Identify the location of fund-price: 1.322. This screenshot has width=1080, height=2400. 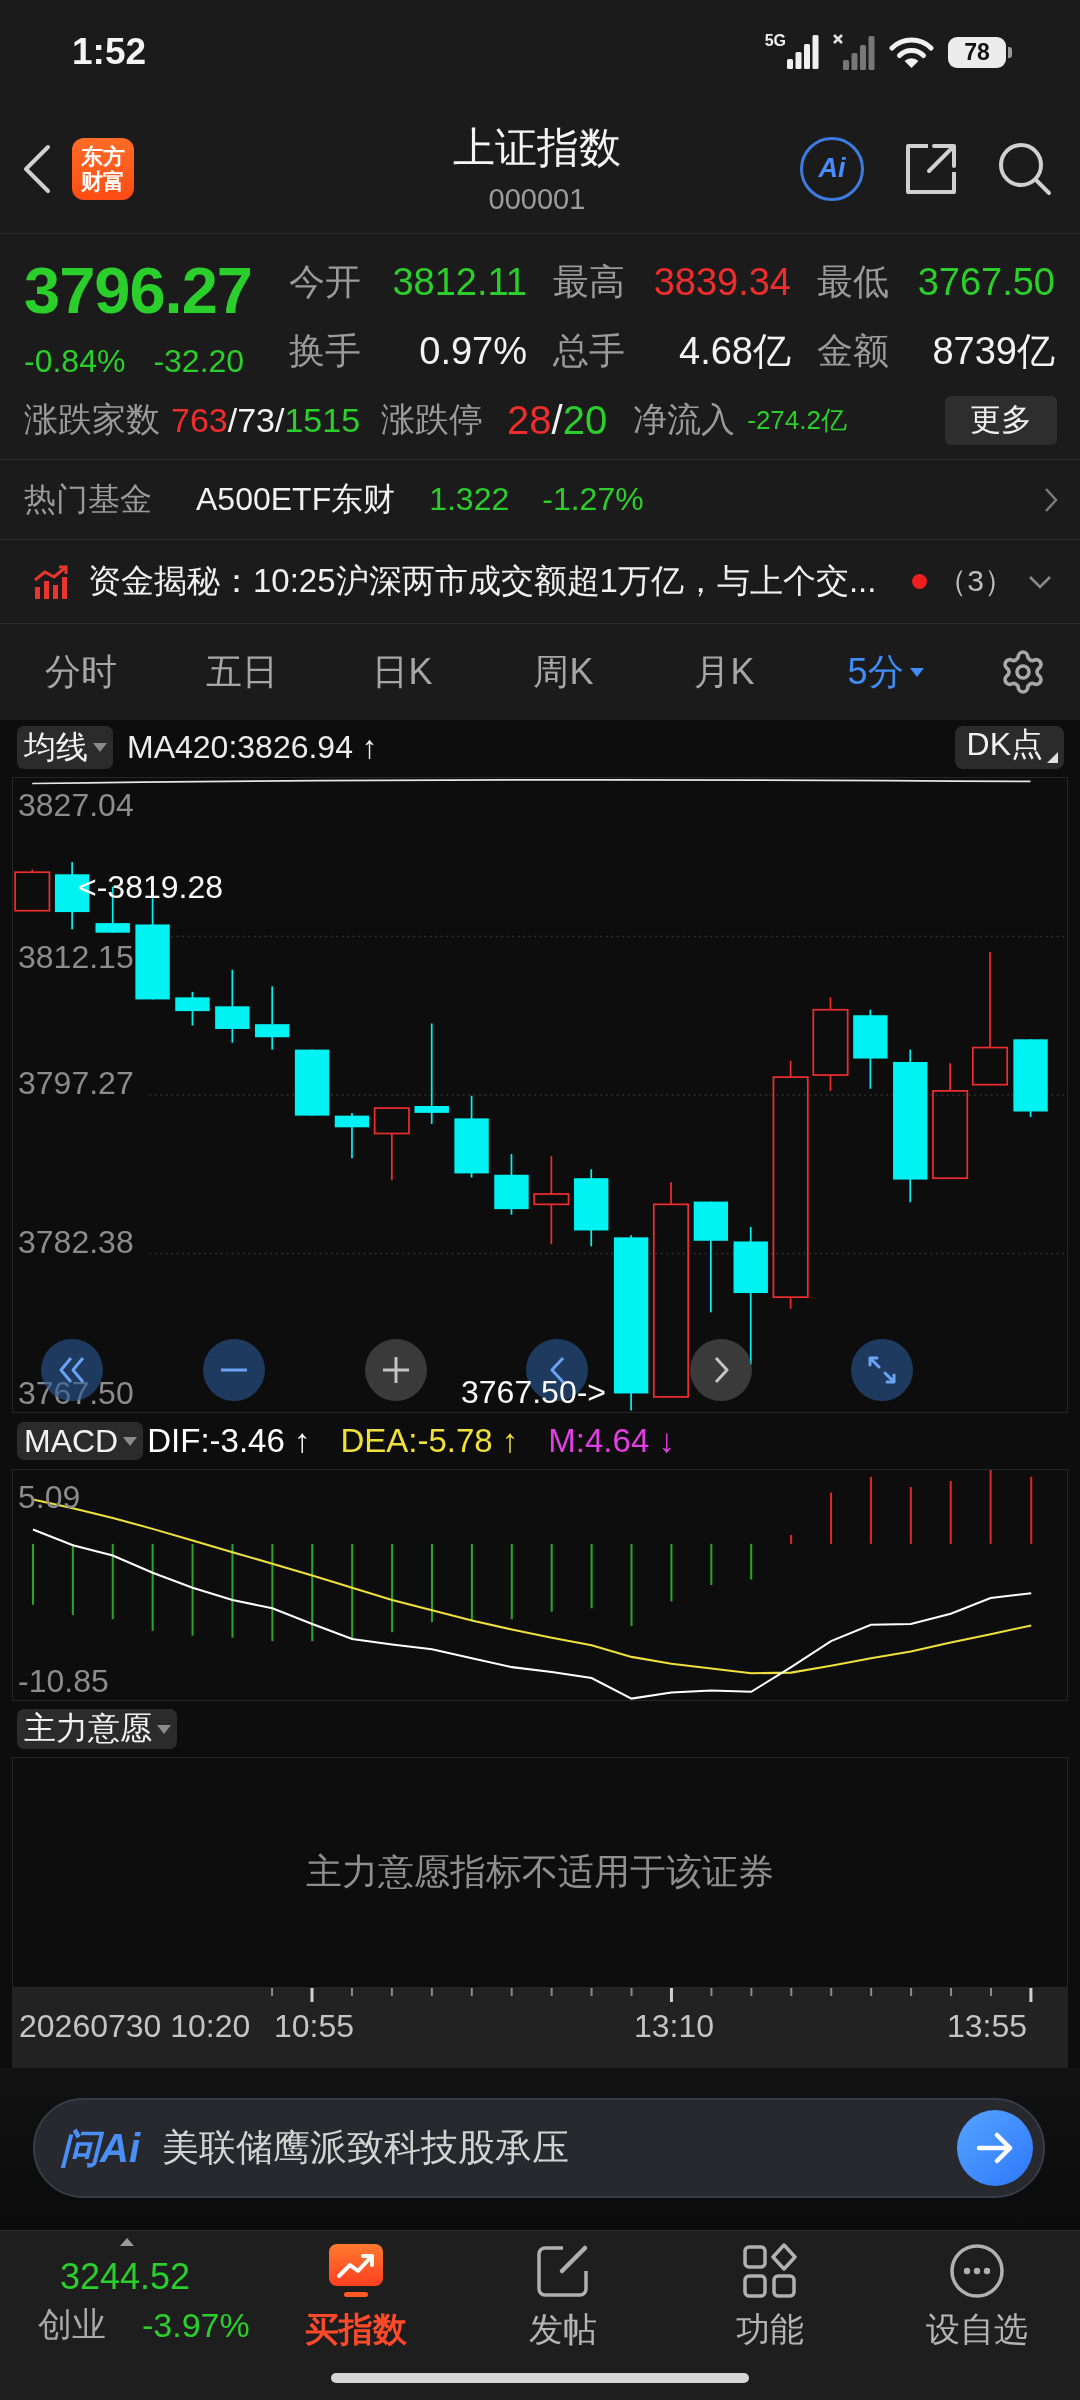
(469, 499).